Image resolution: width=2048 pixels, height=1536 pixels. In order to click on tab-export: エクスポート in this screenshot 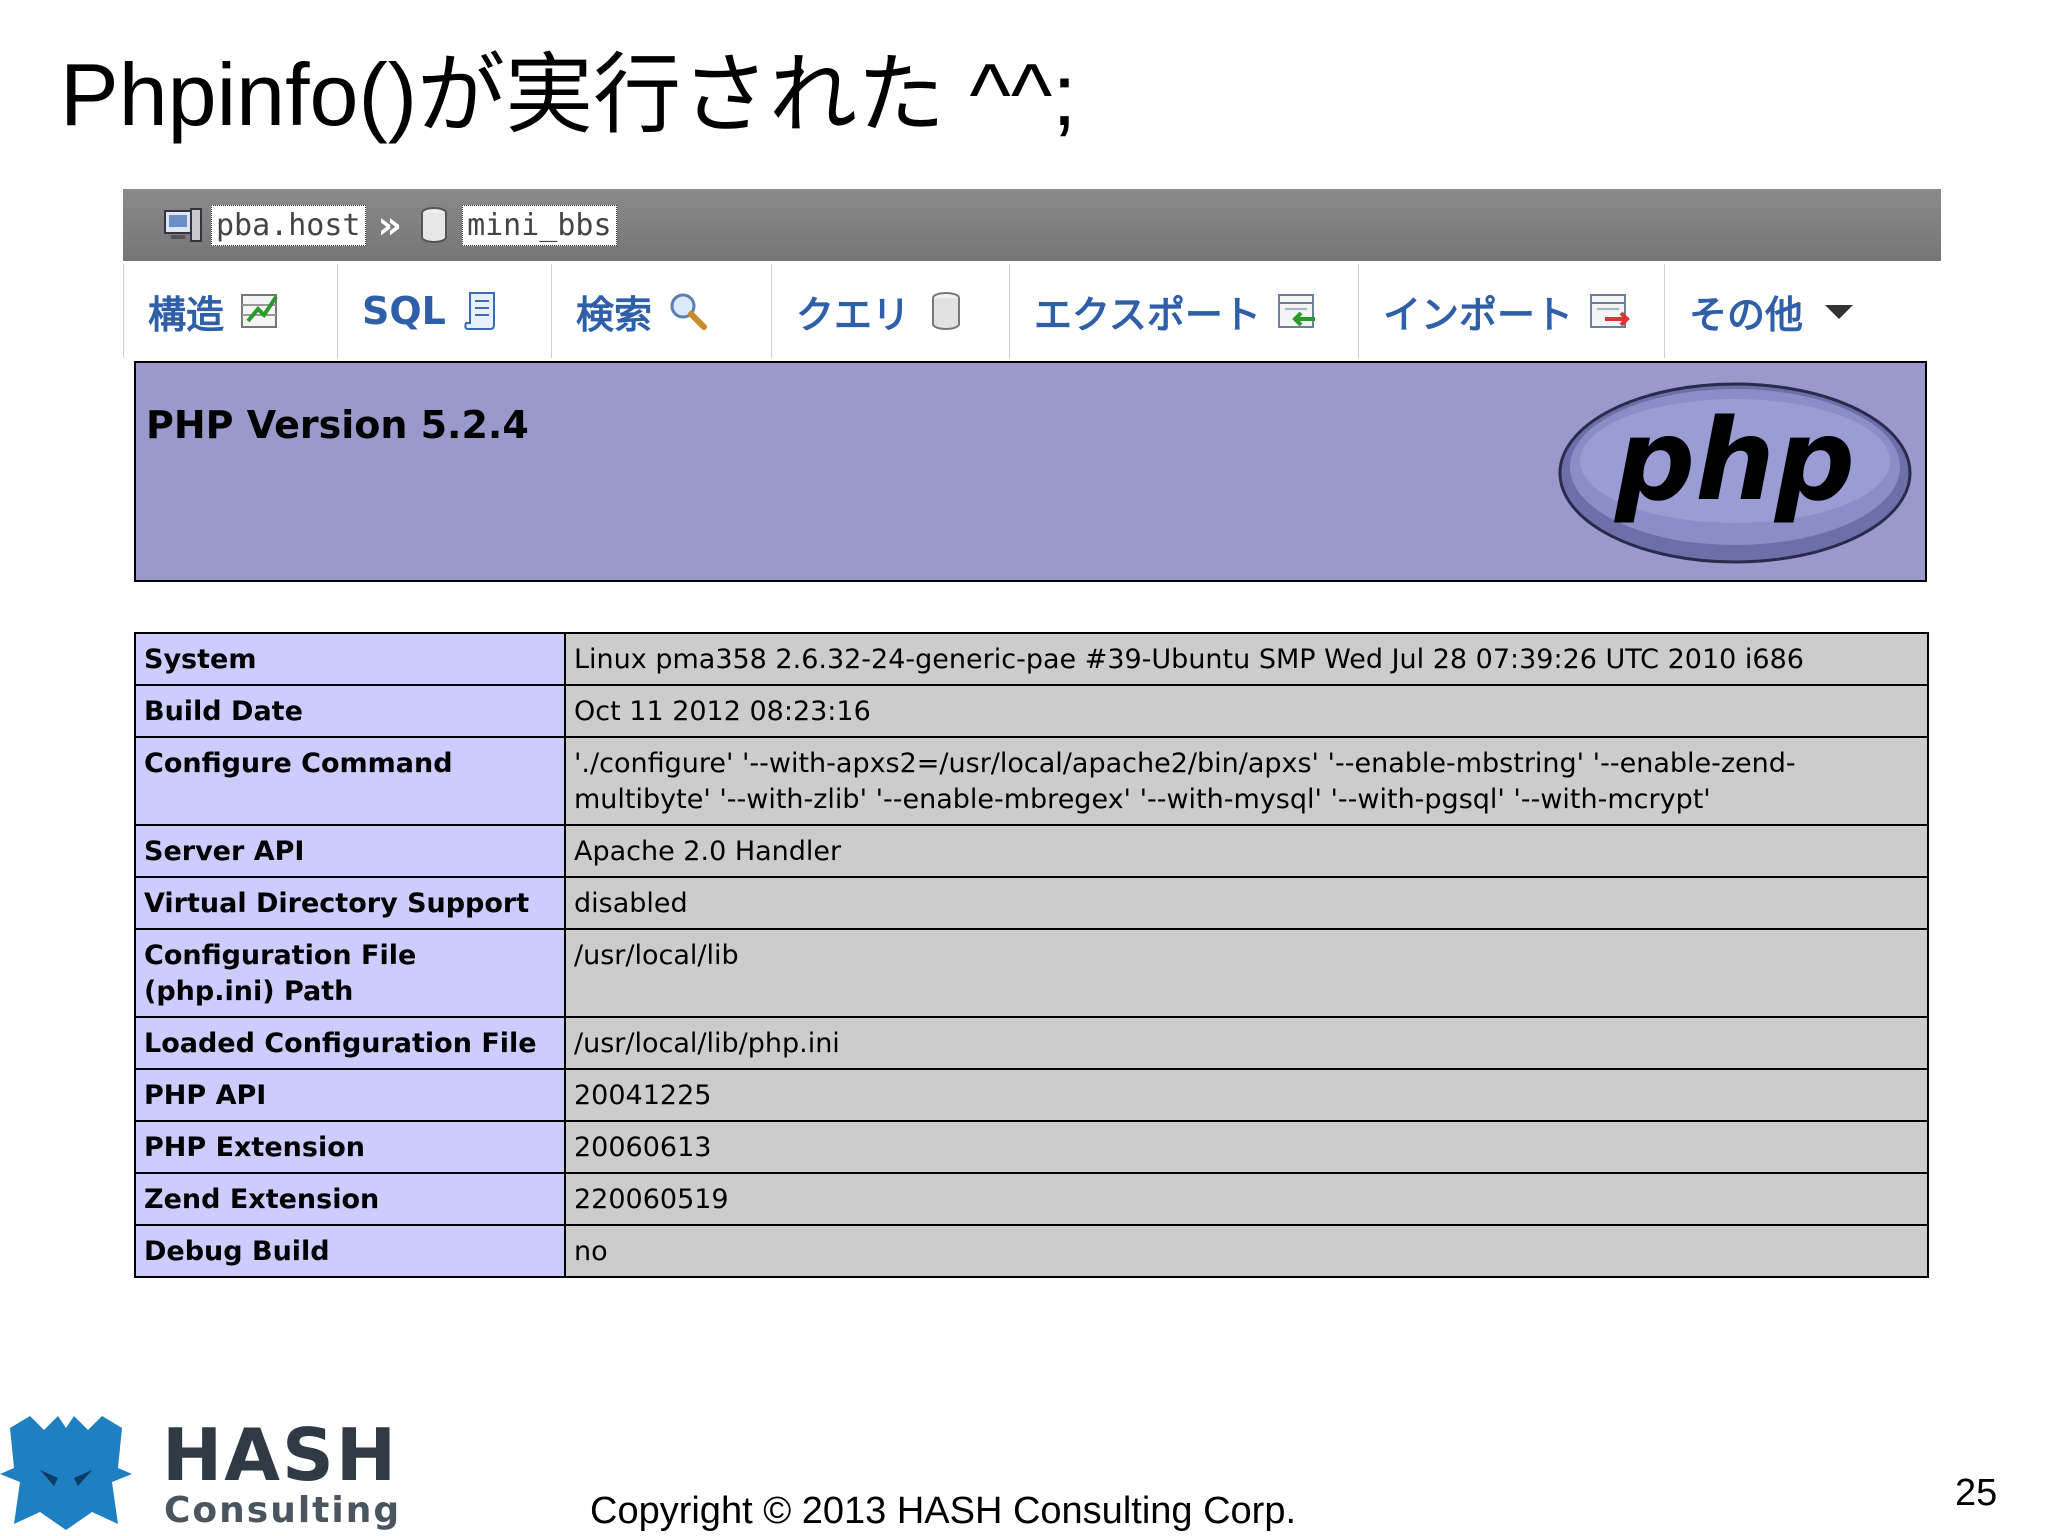, I will do `click(1184, 311)`.